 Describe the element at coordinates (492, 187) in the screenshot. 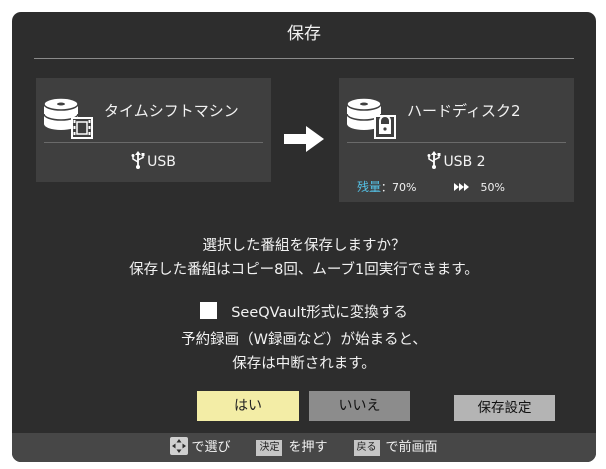

I see `remaining-after: 50%` at that location.